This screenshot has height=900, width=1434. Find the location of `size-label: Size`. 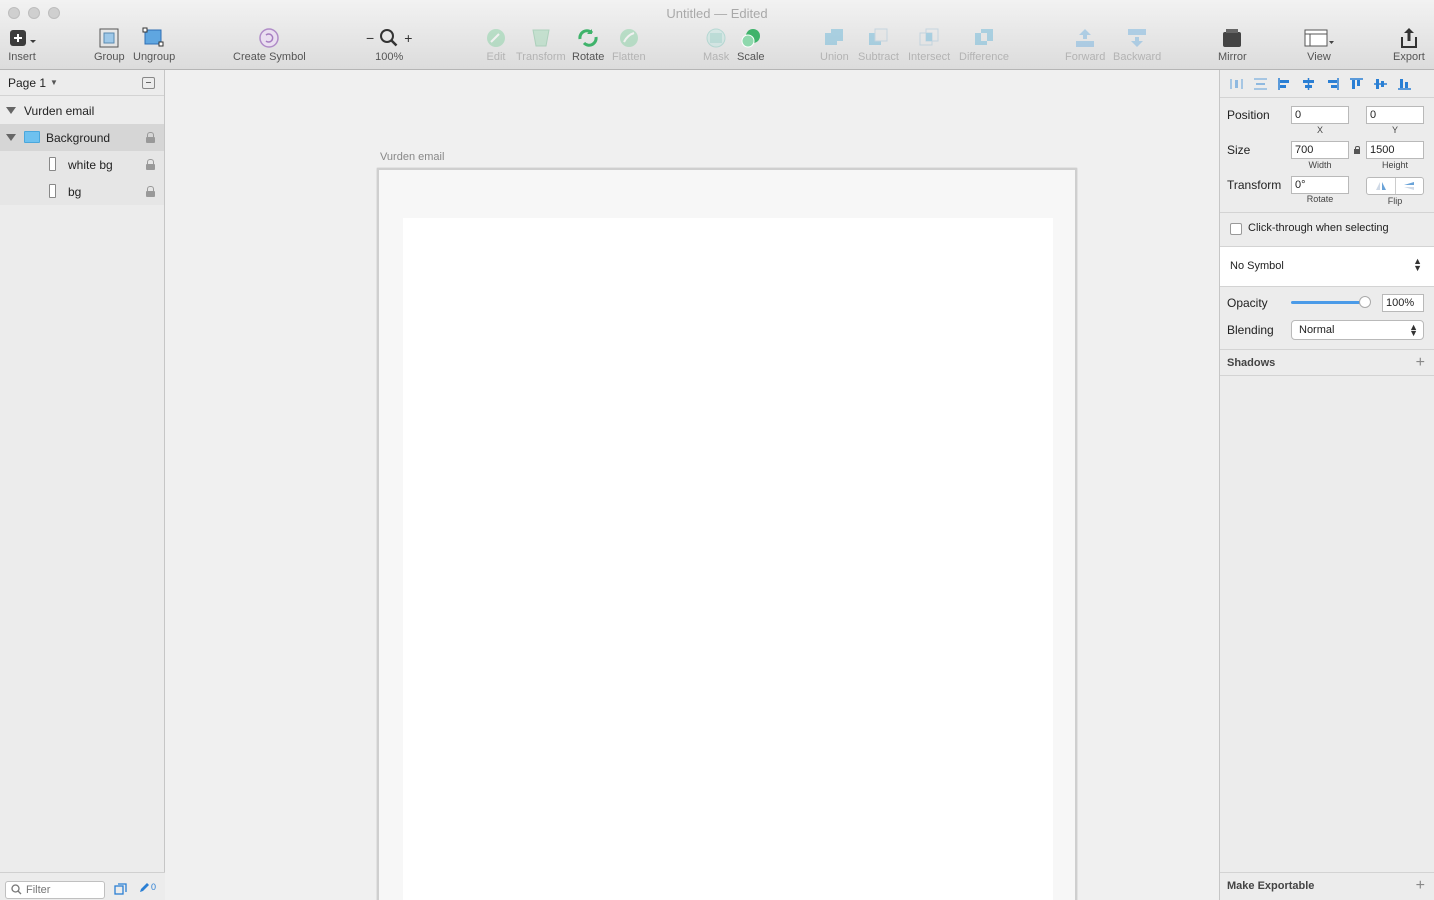

size-label: Size is located at coordinates (1239, 150).